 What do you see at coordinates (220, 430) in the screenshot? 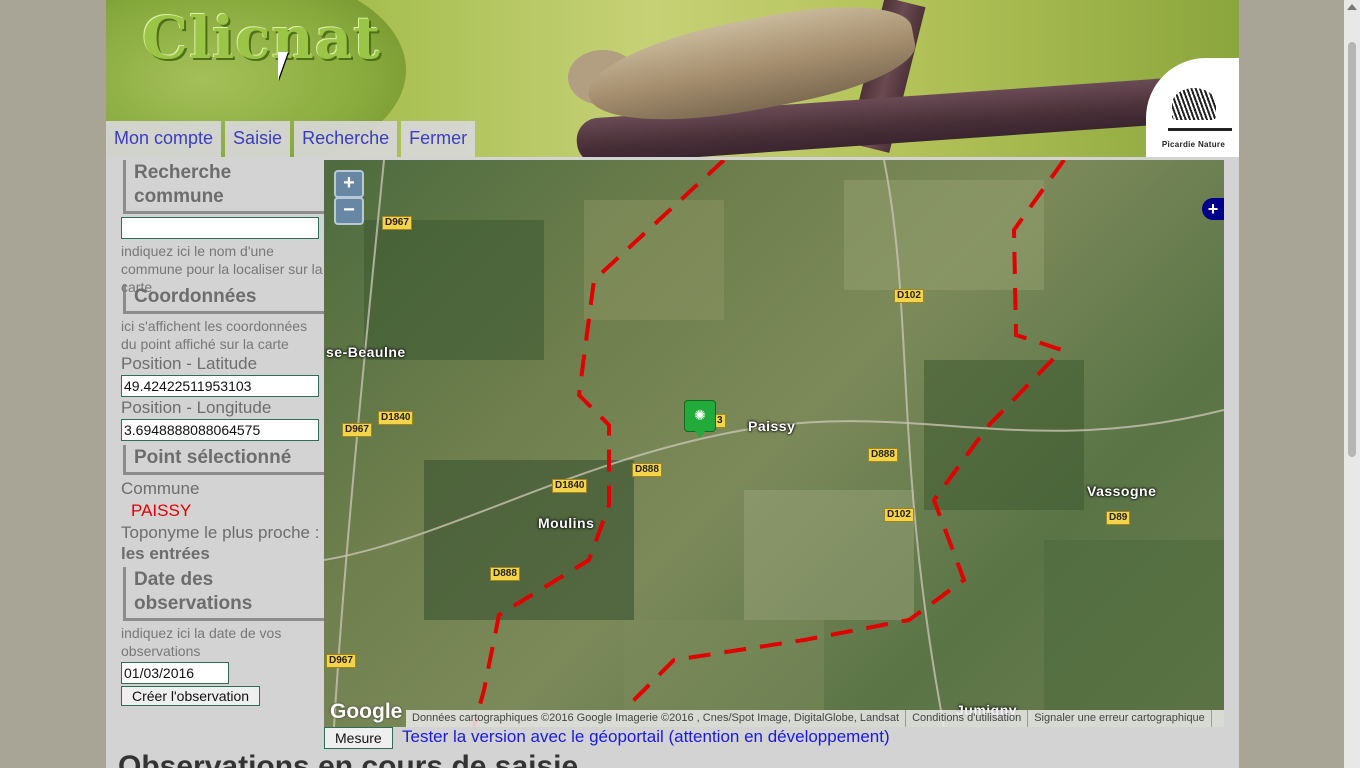
I see `longitude-field` at bounding box center [220, 430].